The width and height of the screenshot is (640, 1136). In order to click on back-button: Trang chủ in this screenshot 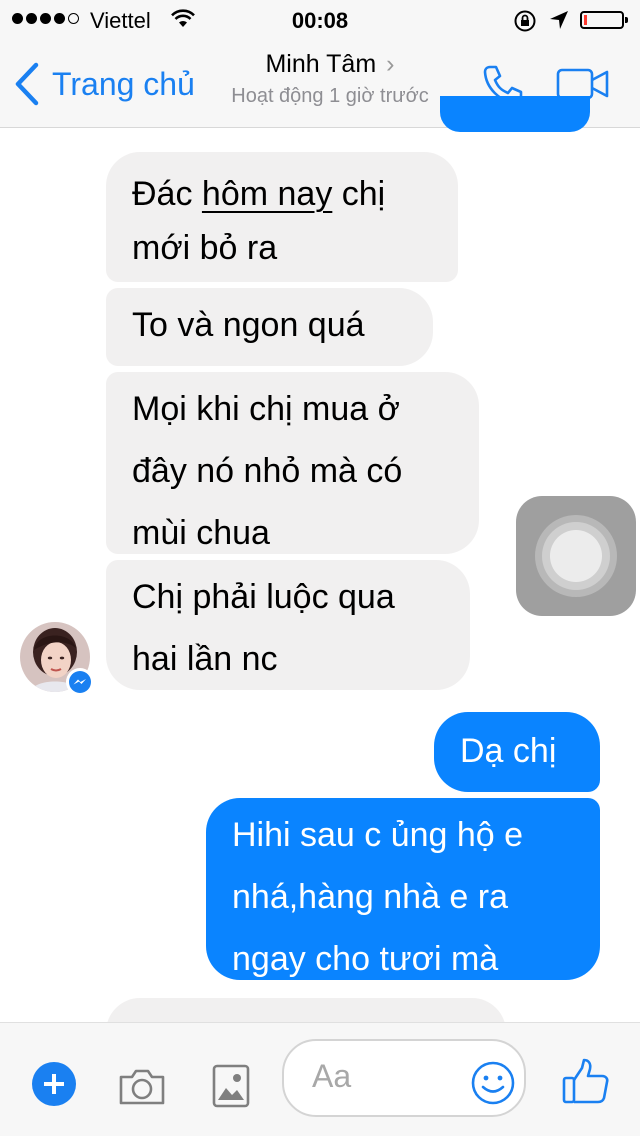, I will do `click(104, 84)`.